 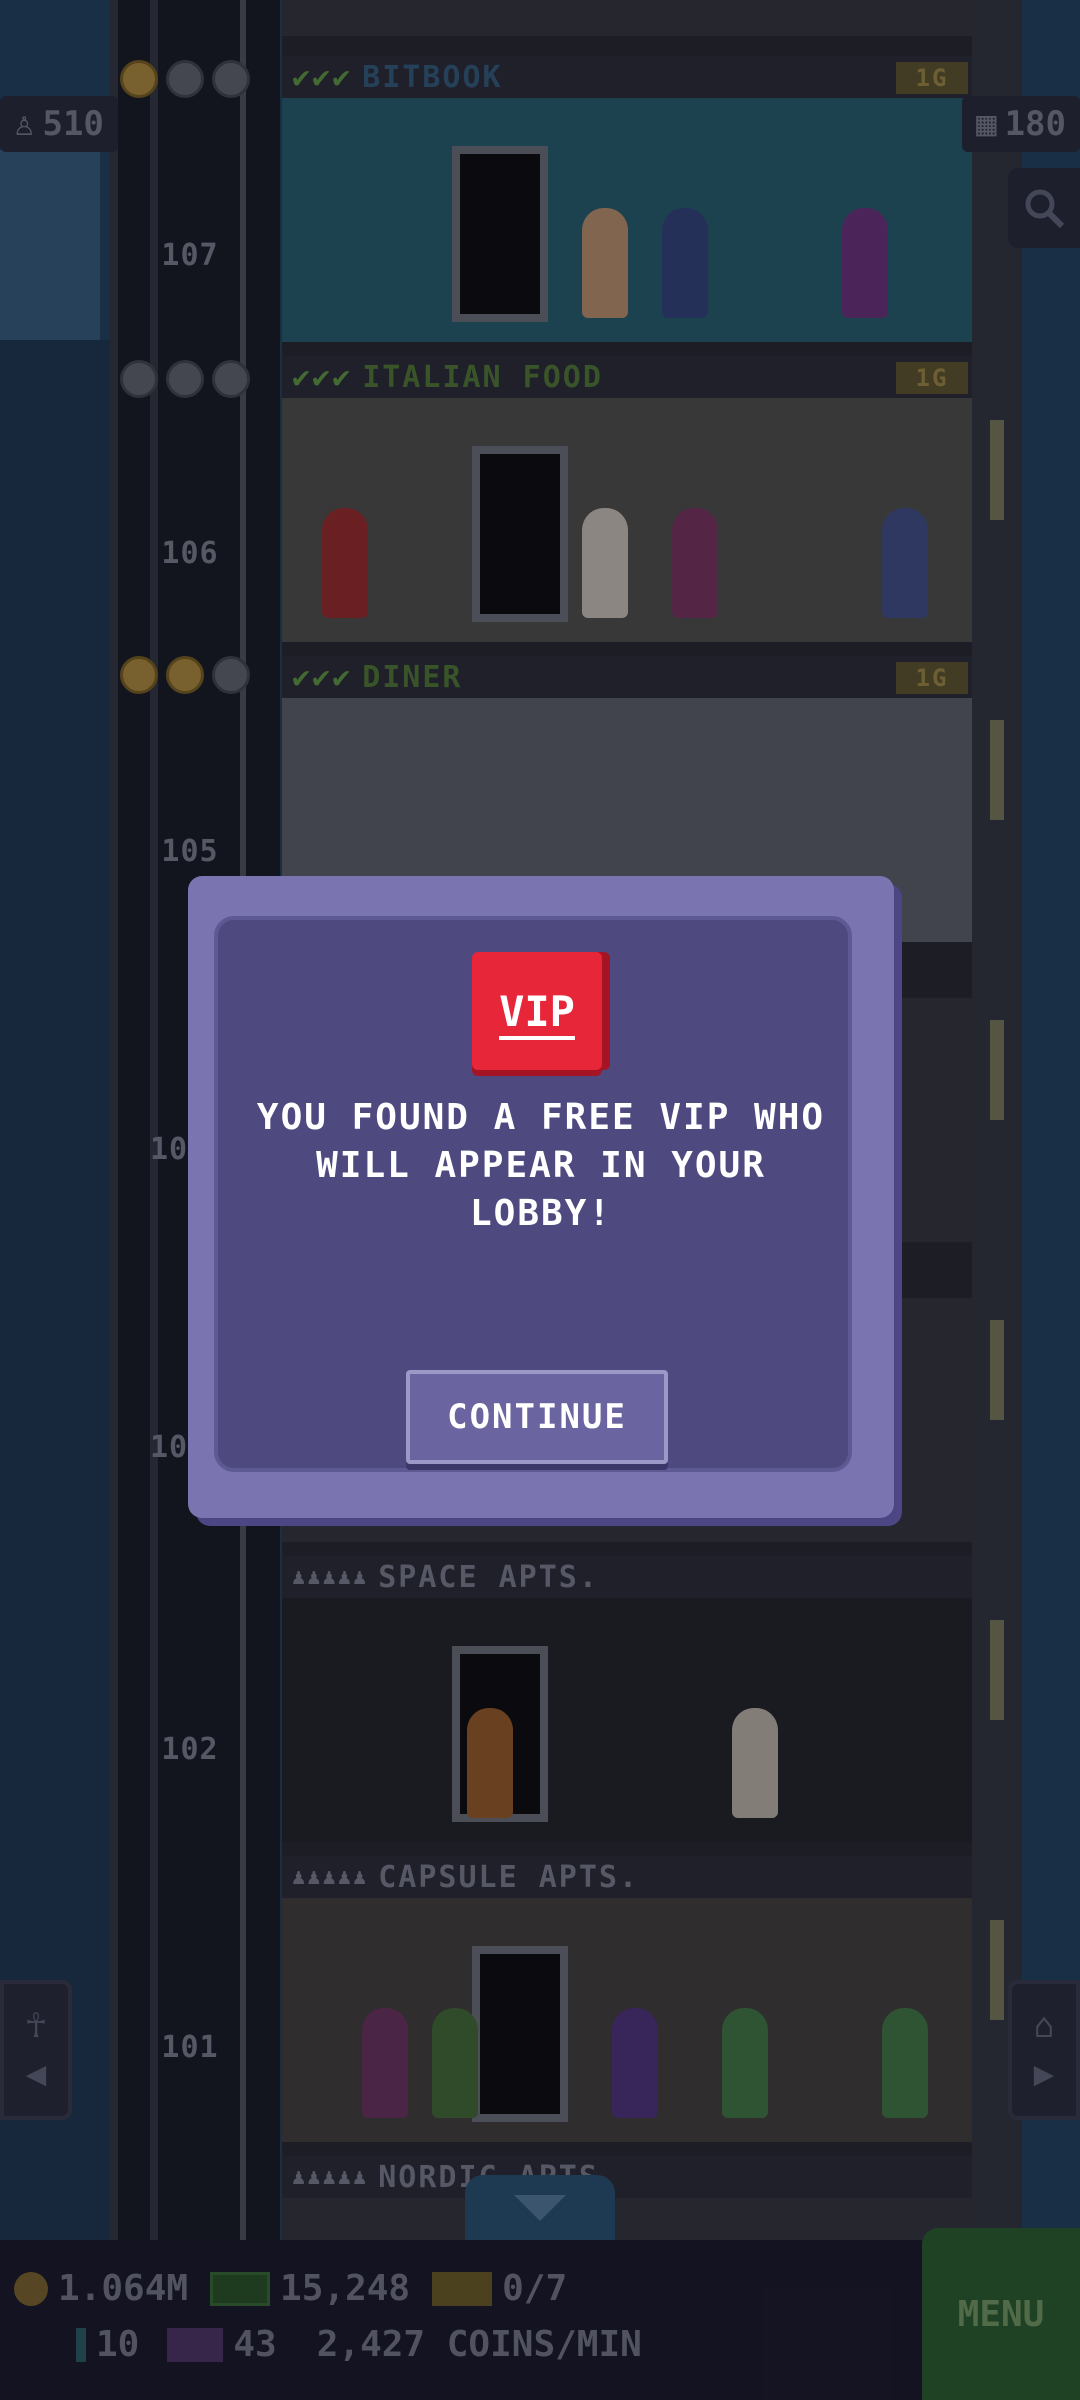 I want to click on continue-button: CONTINUE, so click(x=537, y=1417).